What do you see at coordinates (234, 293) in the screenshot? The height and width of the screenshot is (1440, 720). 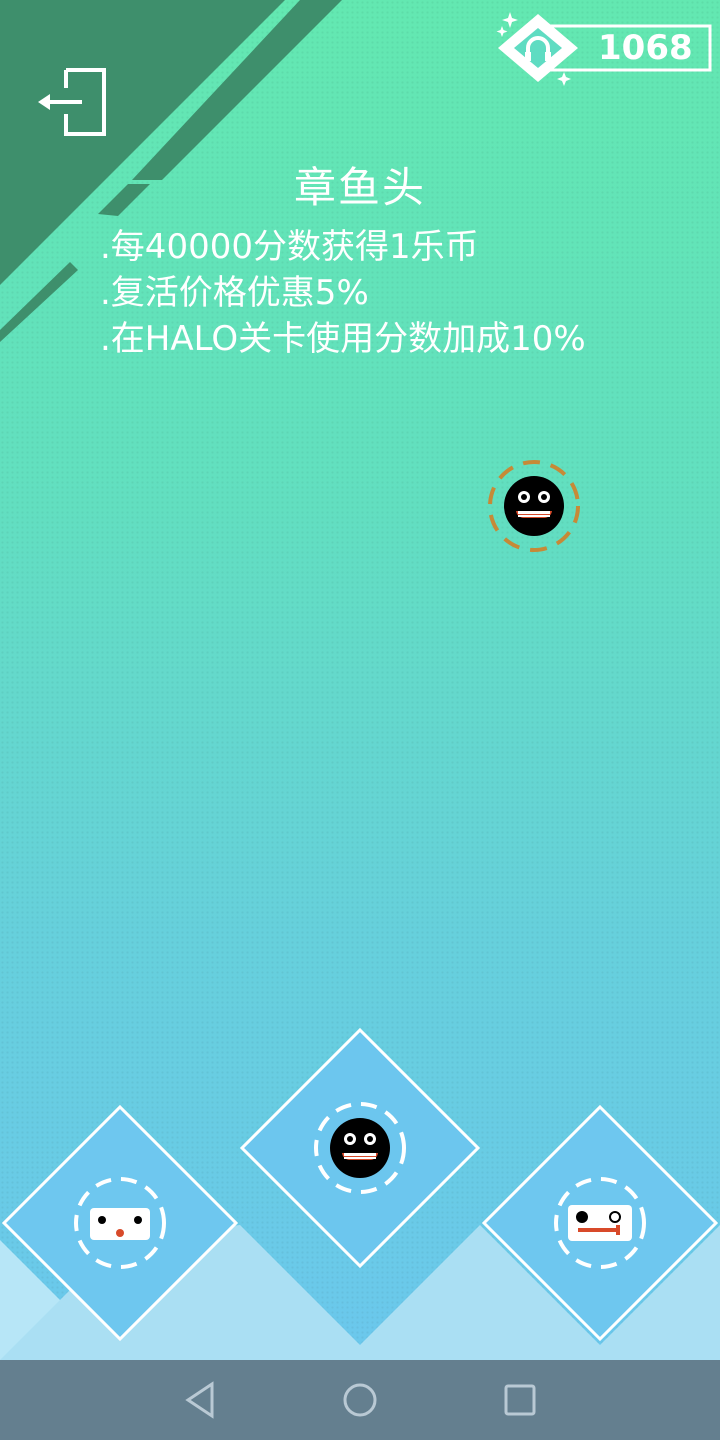 I see `perk-item: .复活价格优惠5%` at bounding box center [234, 293].